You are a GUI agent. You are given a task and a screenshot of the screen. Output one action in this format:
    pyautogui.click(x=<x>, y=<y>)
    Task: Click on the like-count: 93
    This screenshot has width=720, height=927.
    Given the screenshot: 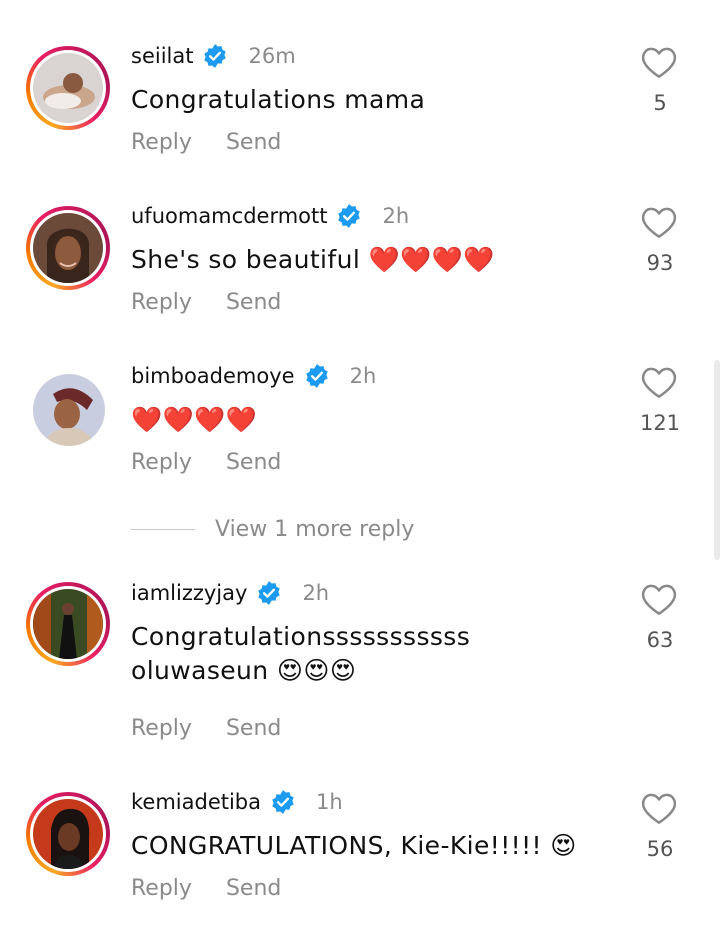 What is the action you would take?
    pyautogui.click(x=660, y=263)
    